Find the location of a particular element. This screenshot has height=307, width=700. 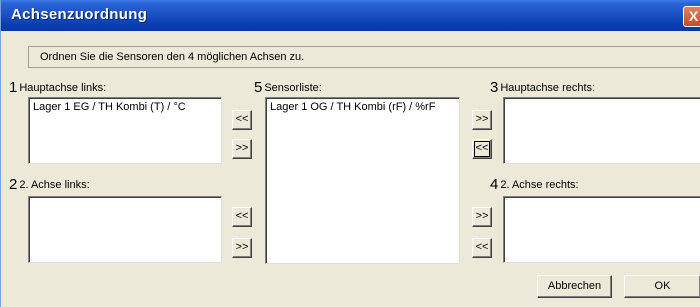

sensor-list-label: 5 Sensorliste: is located at coordinates (288, 87).